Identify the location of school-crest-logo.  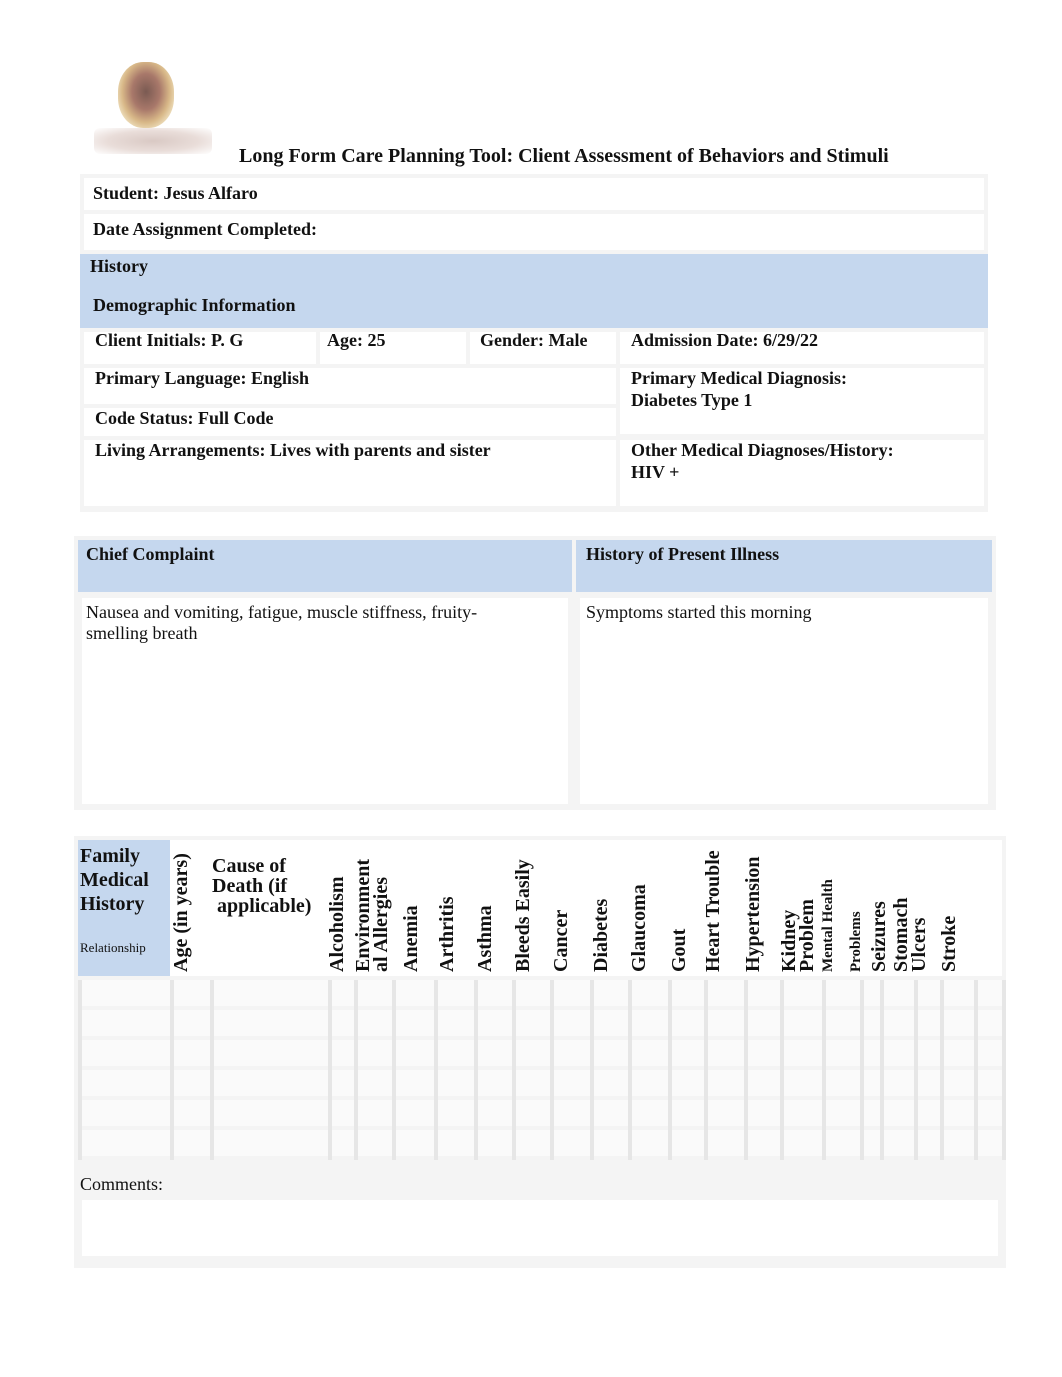
(153, 108).